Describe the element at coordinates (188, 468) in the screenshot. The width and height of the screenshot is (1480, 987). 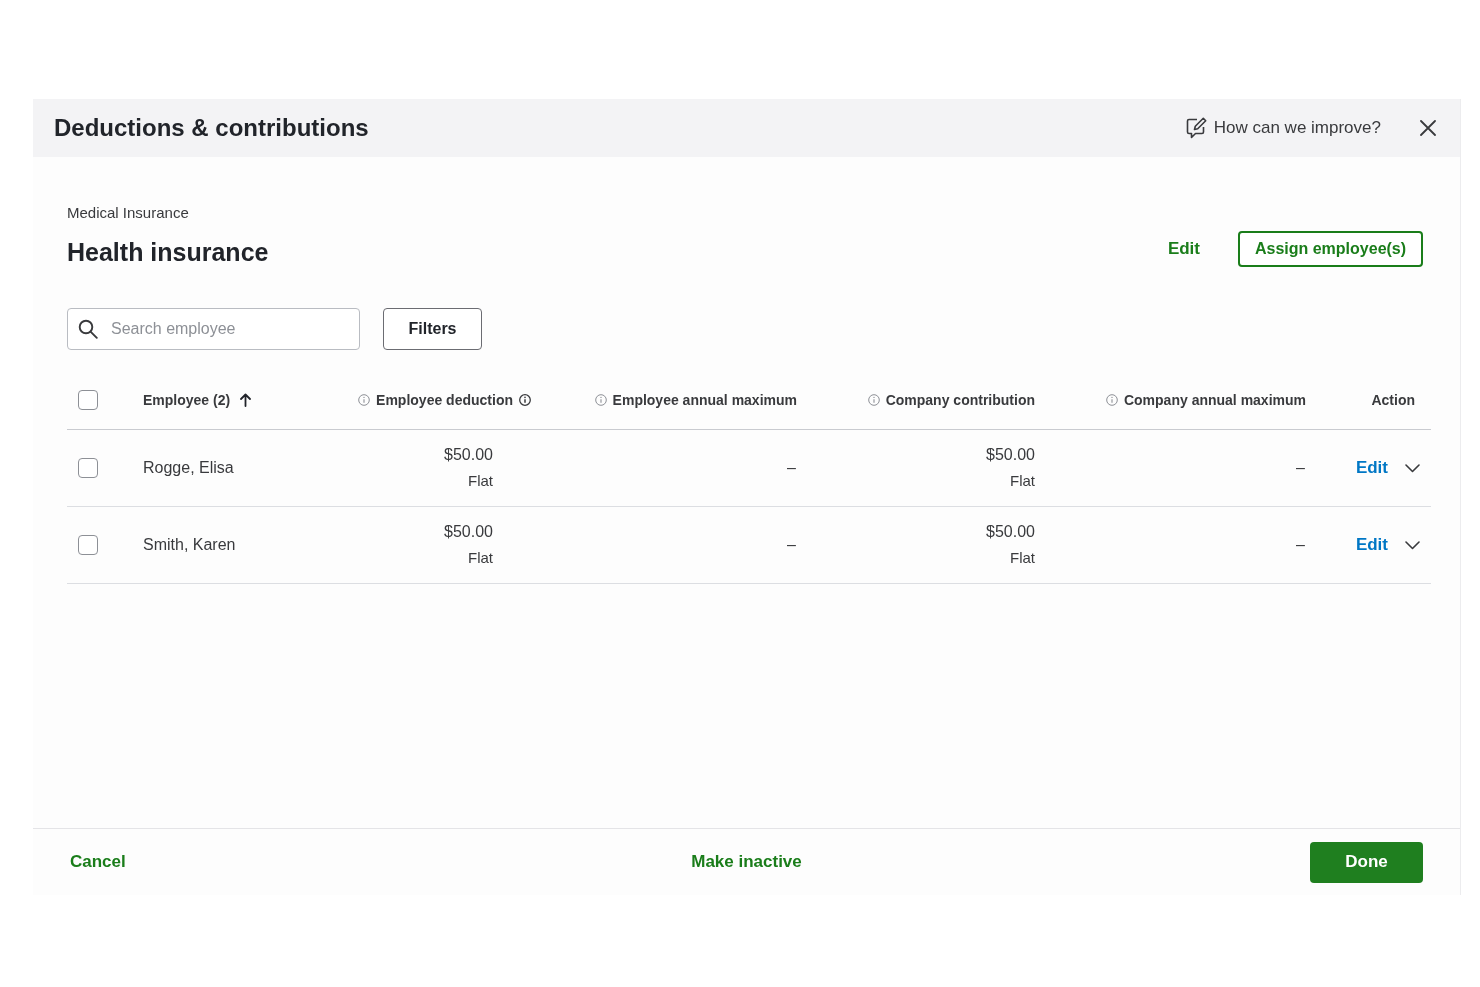
I see `employee-name: Rogge, Elisa` at that location.